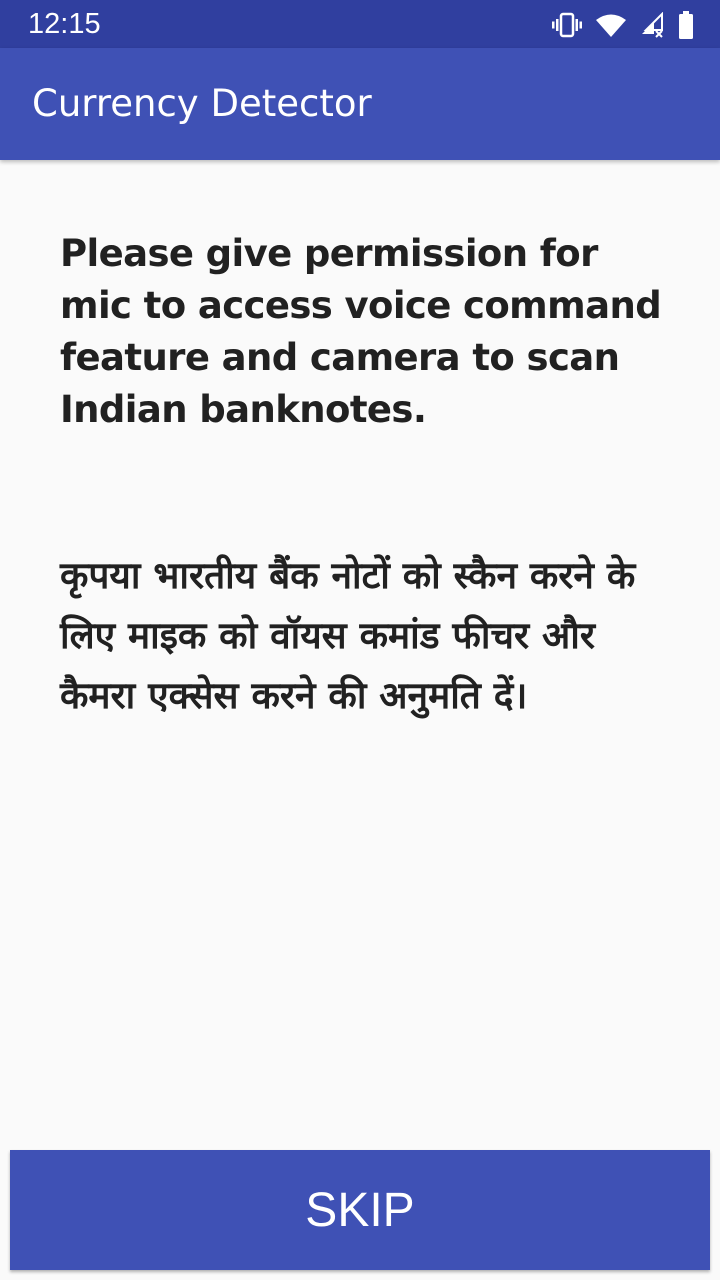  Describe the element at coordinates (64, 24) in the screenshot. I see `status-time: 12:15` at that location.